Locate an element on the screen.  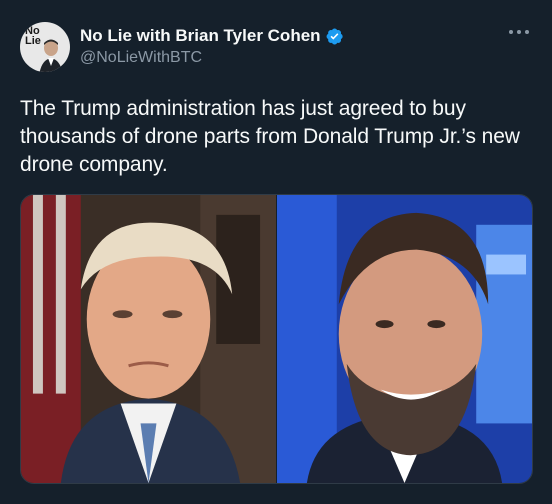
display-name: No Lie with Brian Tyler Cohen is located at coordinates (200, 36).